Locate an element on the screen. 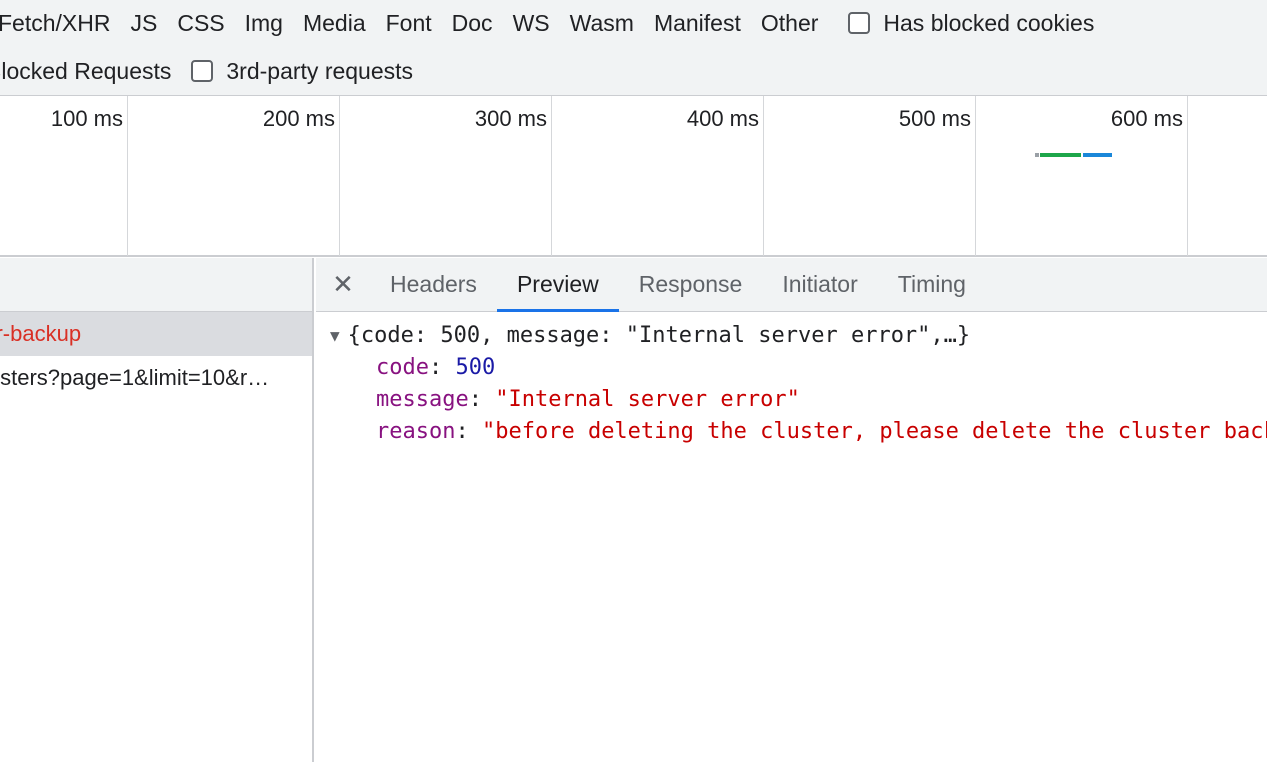 This screenshot has height=762, width=1267. timeline-tick-label: 200 ms is located at coordinates (298, 118).